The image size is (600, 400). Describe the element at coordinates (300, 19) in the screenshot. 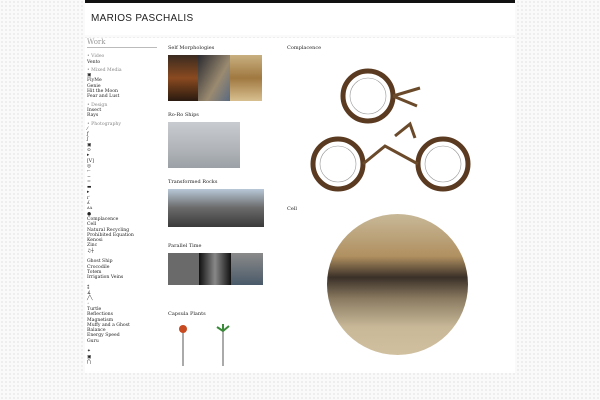

I see `header: MARIOS PASCHALIS` at that location.